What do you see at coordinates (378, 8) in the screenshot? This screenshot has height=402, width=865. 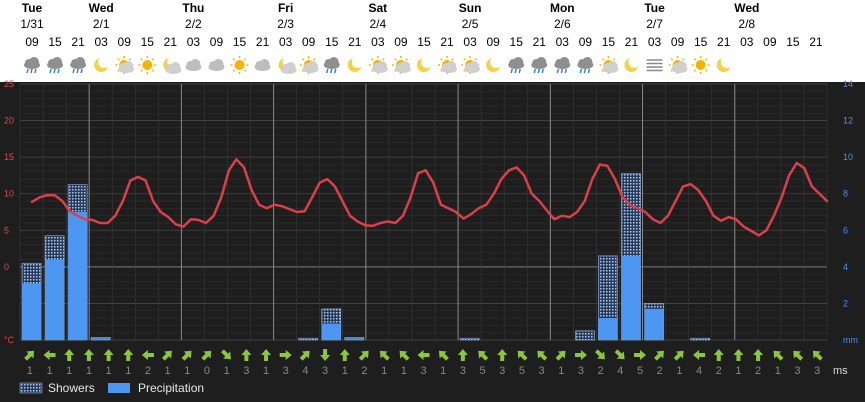 I see `day-name-label: Sat` at bounding box center [378, 8].